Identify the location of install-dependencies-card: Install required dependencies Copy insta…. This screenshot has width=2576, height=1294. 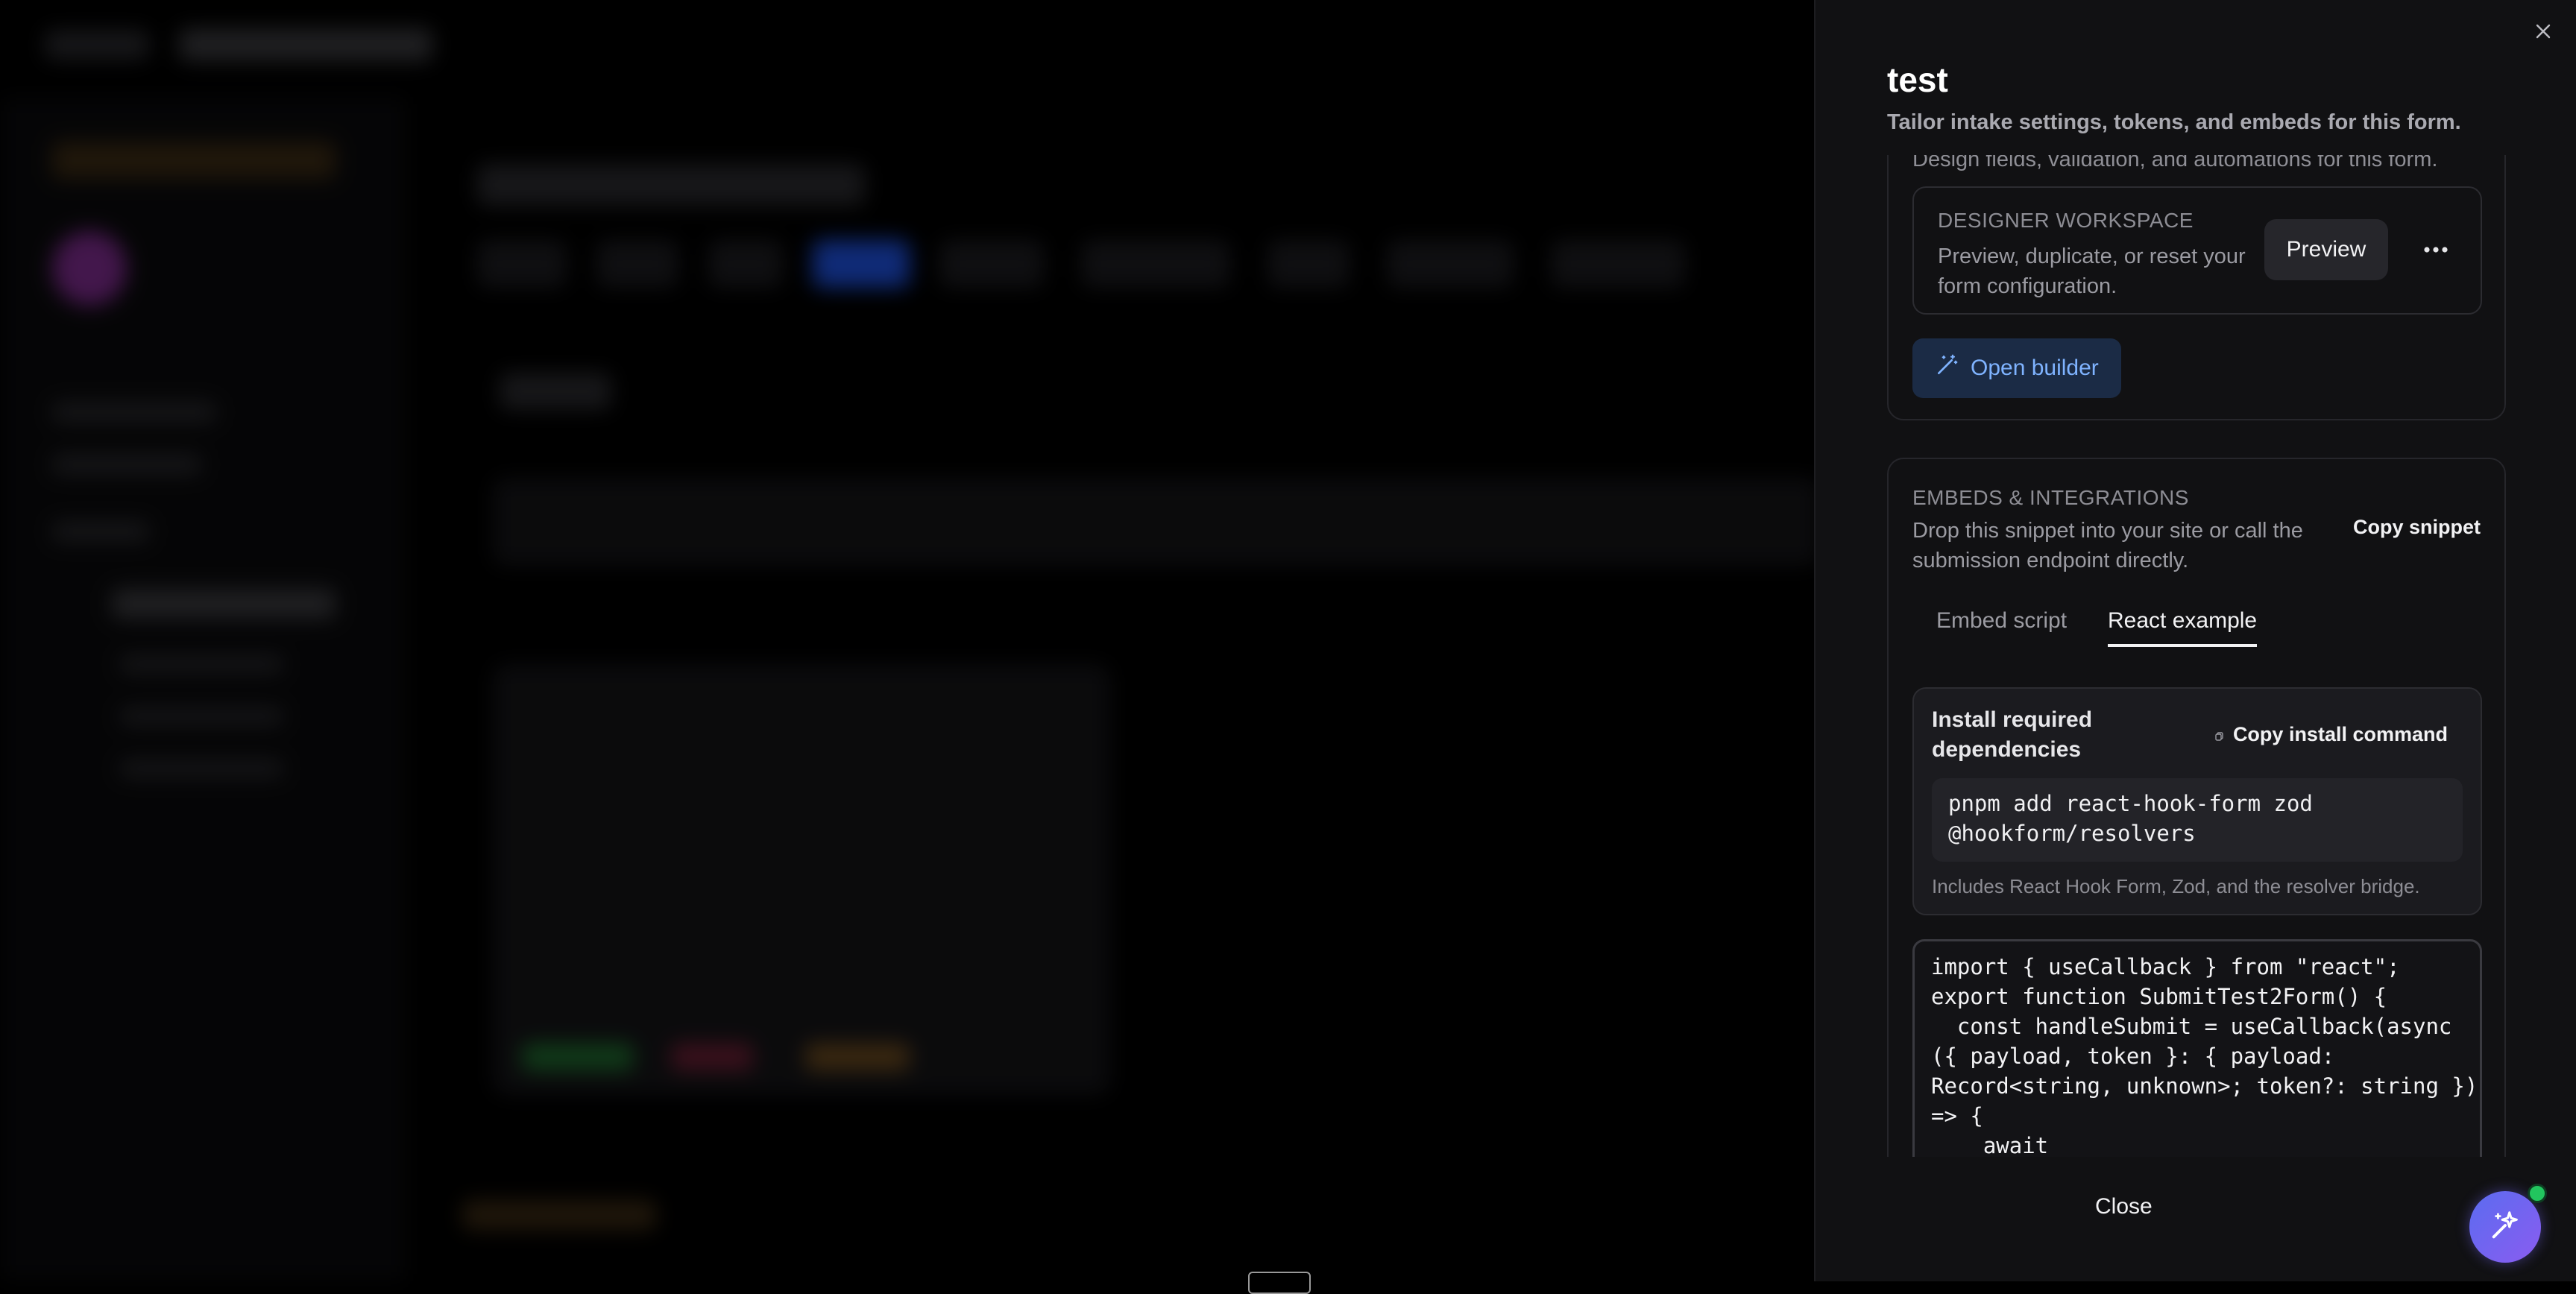
(2197, 801).